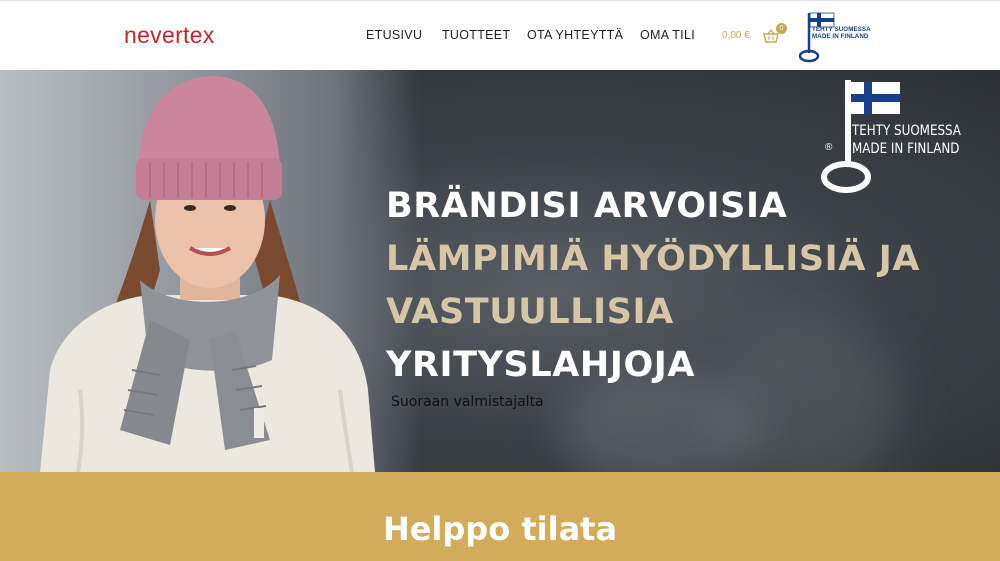  I want to click on logo-text: nevertex, so click(169, 35).